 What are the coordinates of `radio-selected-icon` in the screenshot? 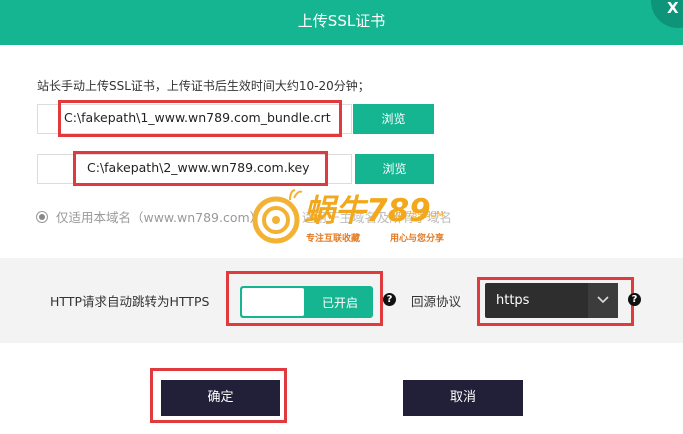 It's located at (42, 217).